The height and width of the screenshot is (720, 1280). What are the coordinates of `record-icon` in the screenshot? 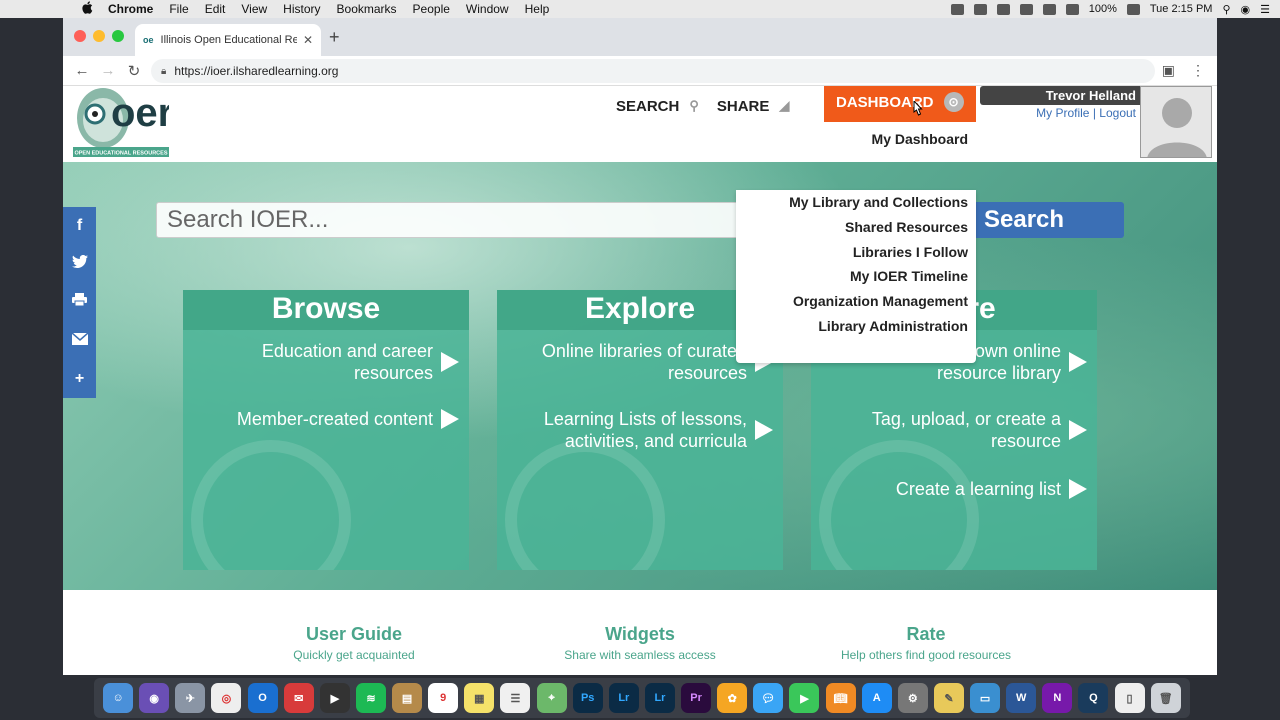 It's located at (957, 9).